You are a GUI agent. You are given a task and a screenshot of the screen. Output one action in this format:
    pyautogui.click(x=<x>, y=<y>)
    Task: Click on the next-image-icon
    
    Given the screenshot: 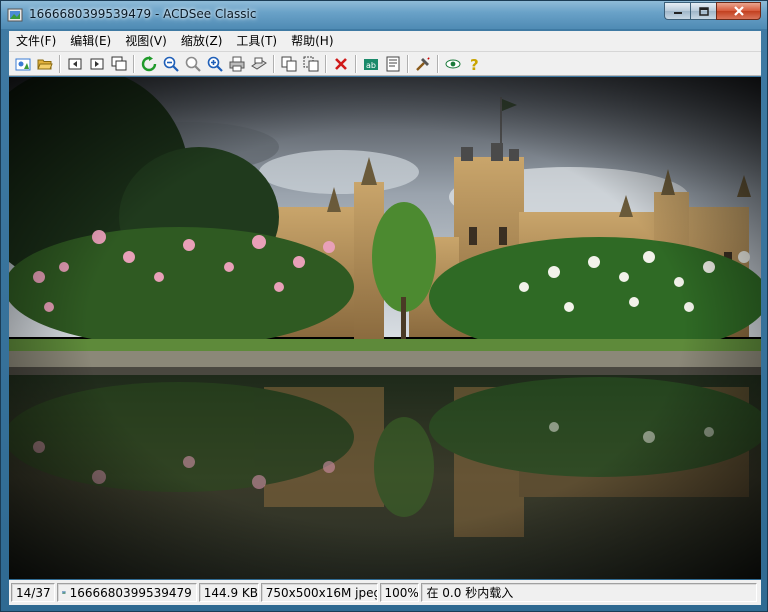 What is the action you would take?
    pyautogui.click(x=97, y=63)
    